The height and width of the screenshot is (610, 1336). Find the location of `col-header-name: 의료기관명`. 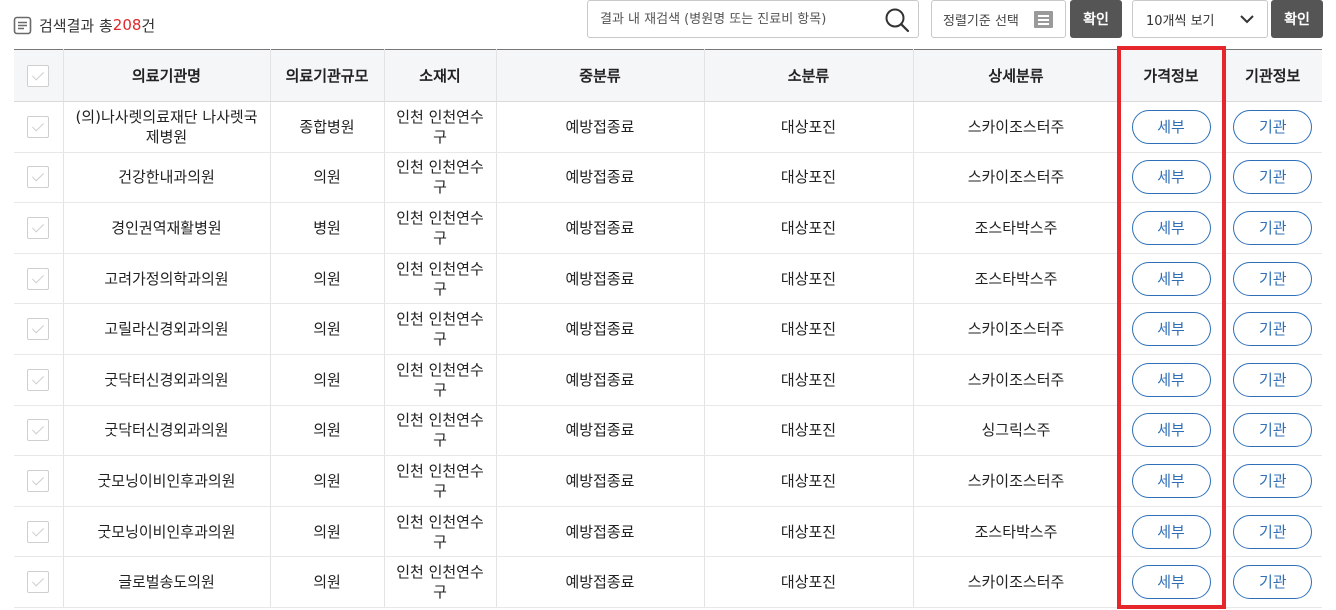

col-header-name: 의료기관명 is located at coordinates (167, 75).